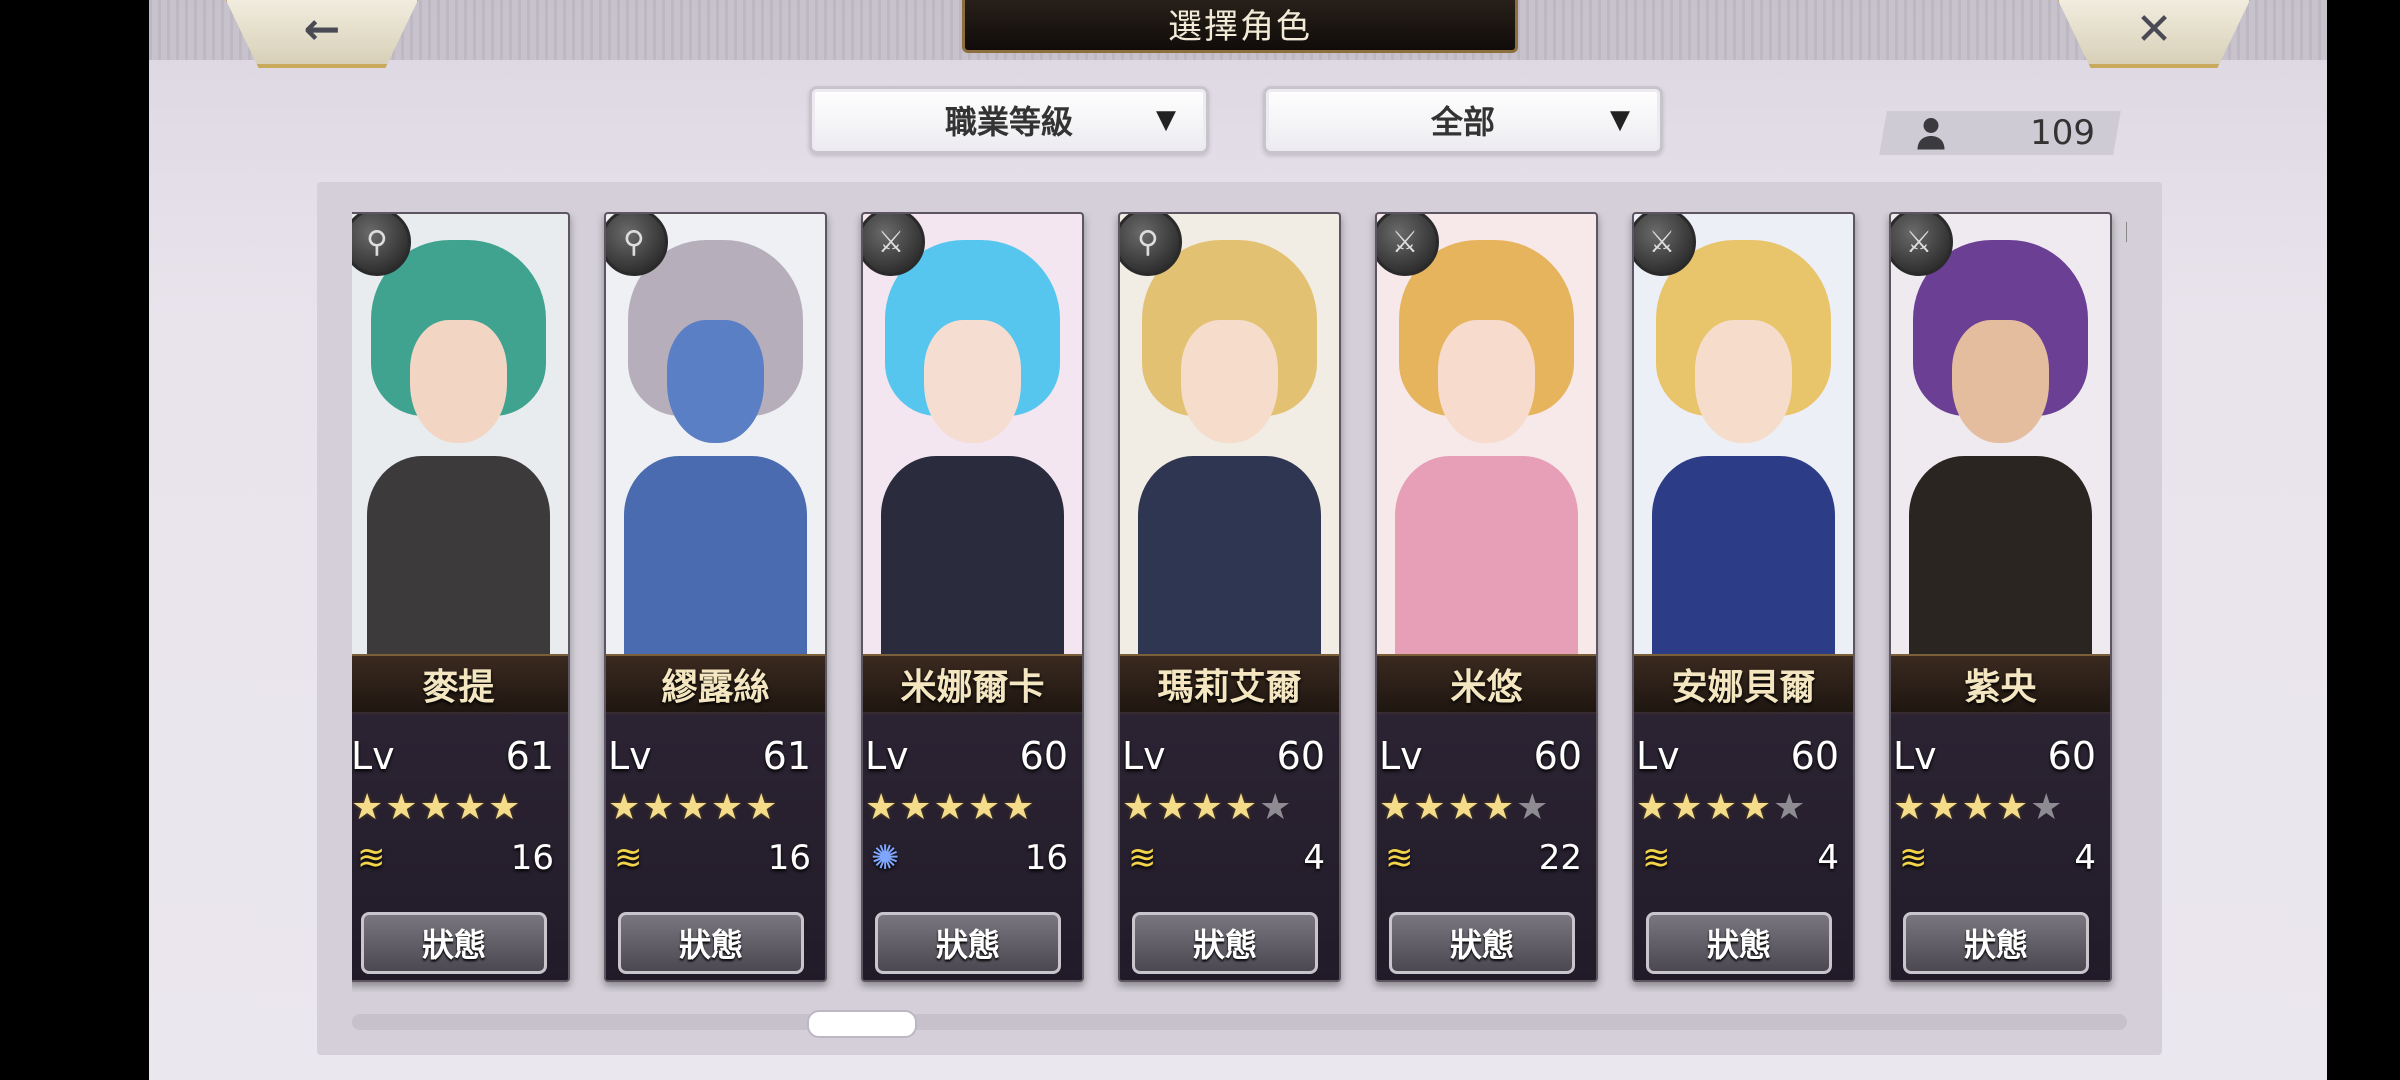  I want to click on character-card: ⚔ 紫央 Lv 60 ★ ★ ★ ★ ★ ≋ 4 狀態, so click(2000, 597).